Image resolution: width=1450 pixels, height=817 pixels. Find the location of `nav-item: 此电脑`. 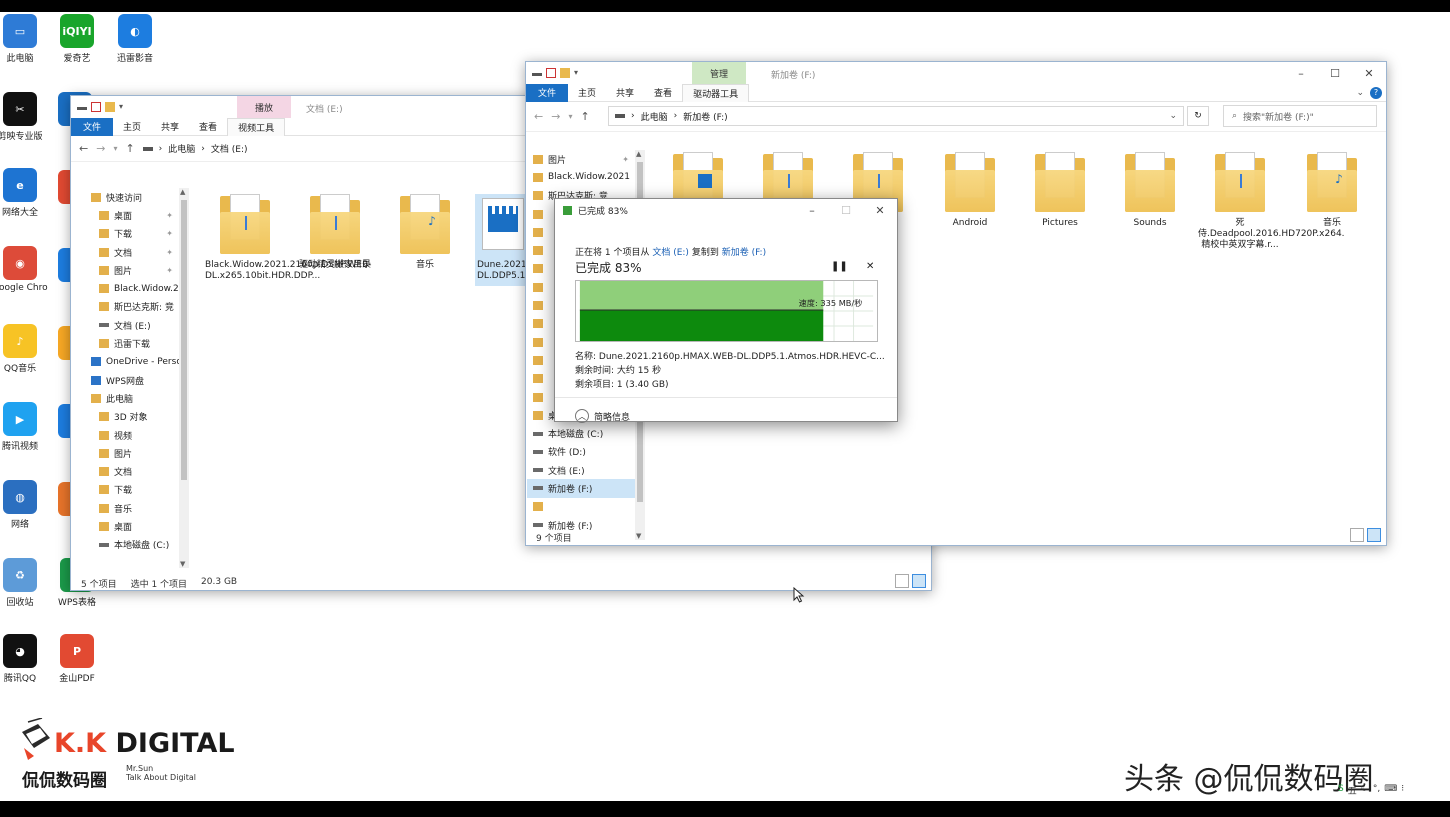

nav-item: 此电脑 is located at coordinates (132, 398).